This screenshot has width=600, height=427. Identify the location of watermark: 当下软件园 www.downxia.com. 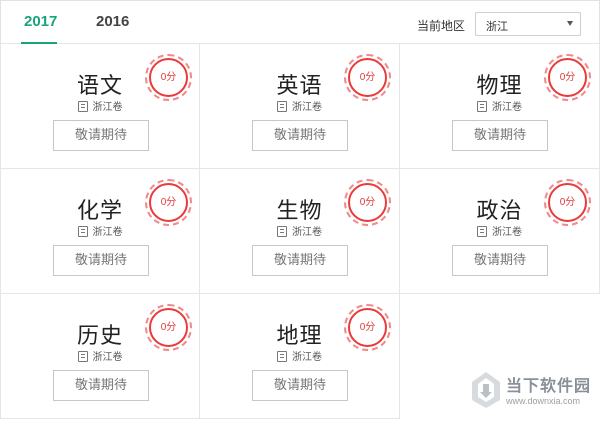
(535, 397).